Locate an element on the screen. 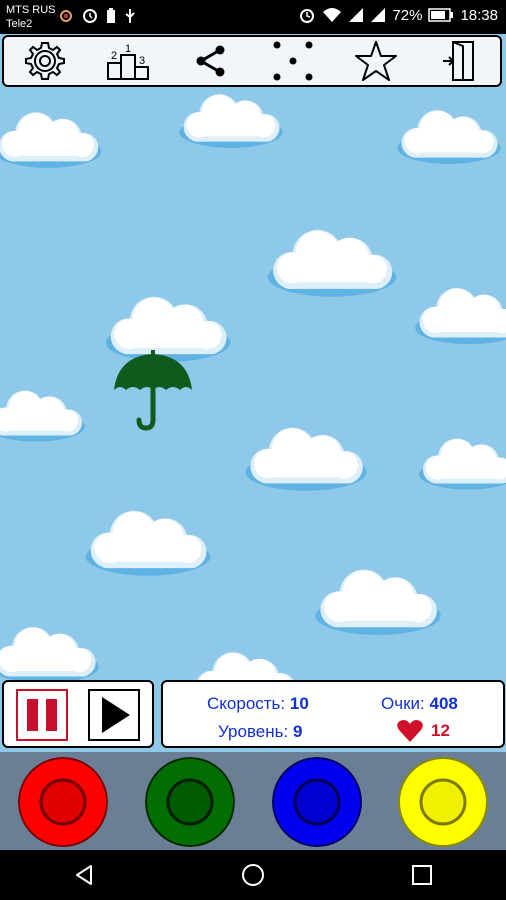 The image size is (506, 900). exit-button is located at coordinates (459, 61).